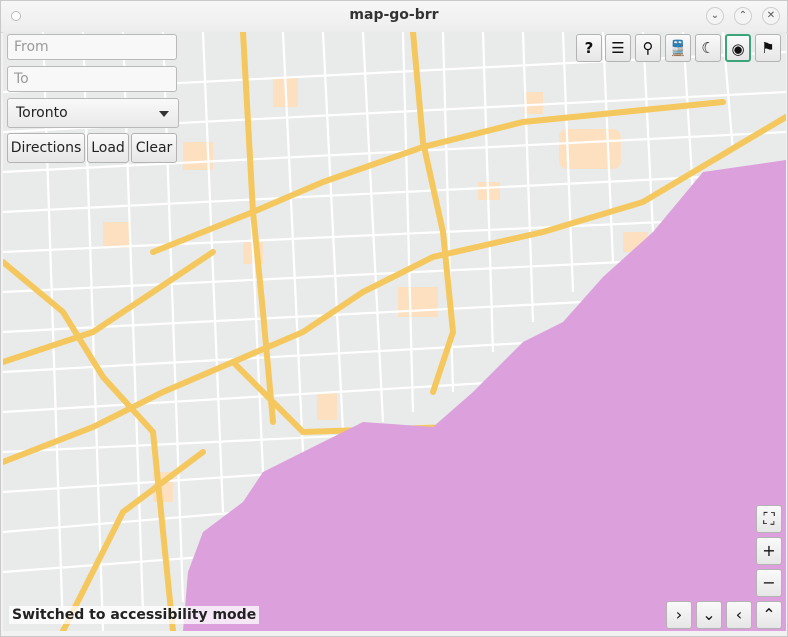  I want to click on title-bar: map-go-brr ⌄ ⌃ ✕, so click(394, 17).